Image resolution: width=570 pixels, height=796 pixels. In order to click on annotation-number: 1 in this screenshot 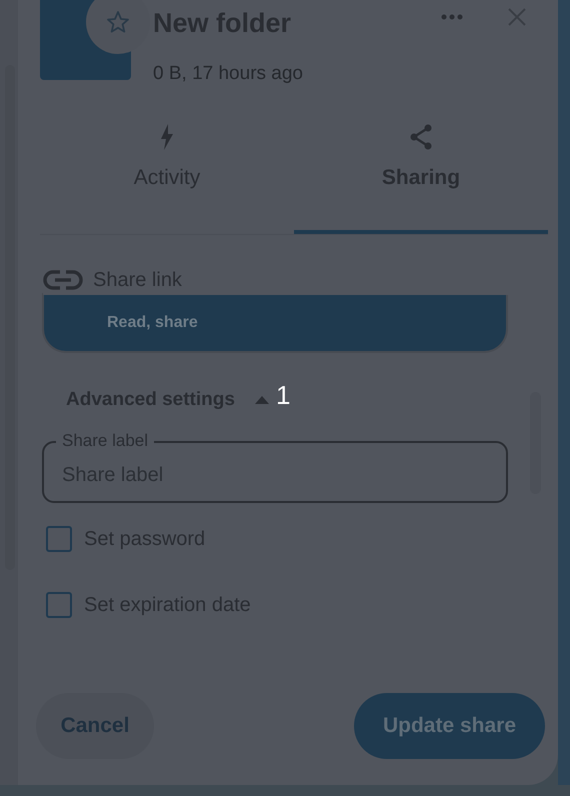, I will do `click(283, 395)`.